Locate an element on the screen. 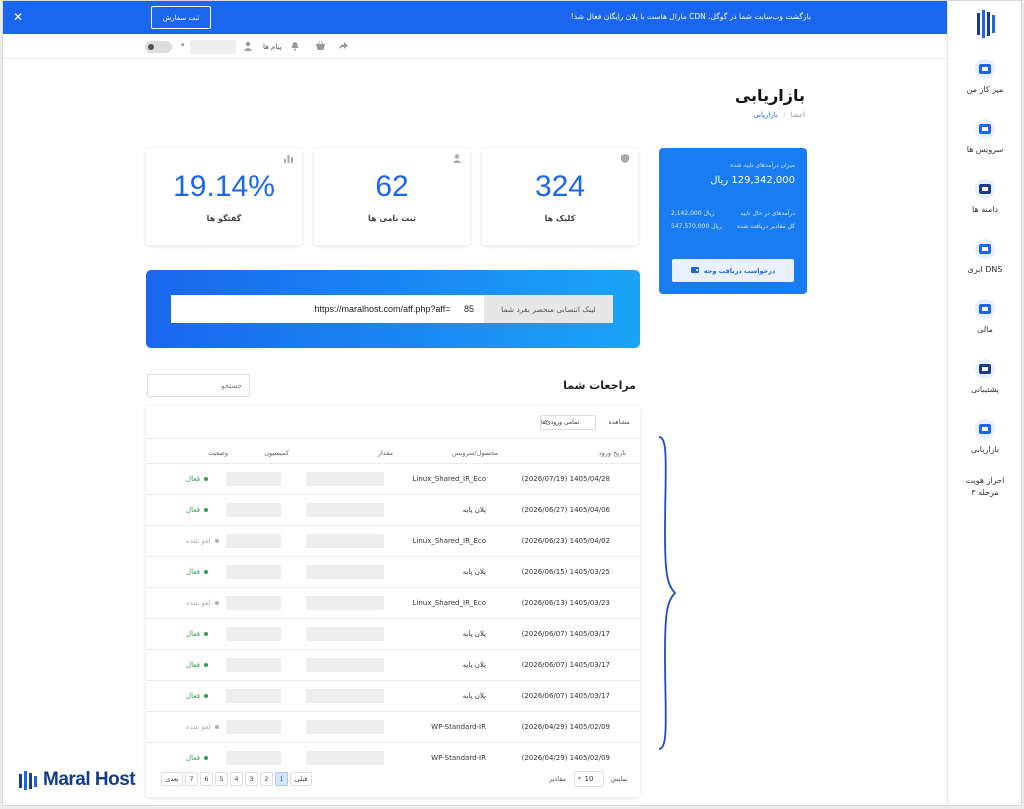 This screenshot has width=1024, height=809. sidebar-item-1: سرویس ها is located at coordinates (984, 135).